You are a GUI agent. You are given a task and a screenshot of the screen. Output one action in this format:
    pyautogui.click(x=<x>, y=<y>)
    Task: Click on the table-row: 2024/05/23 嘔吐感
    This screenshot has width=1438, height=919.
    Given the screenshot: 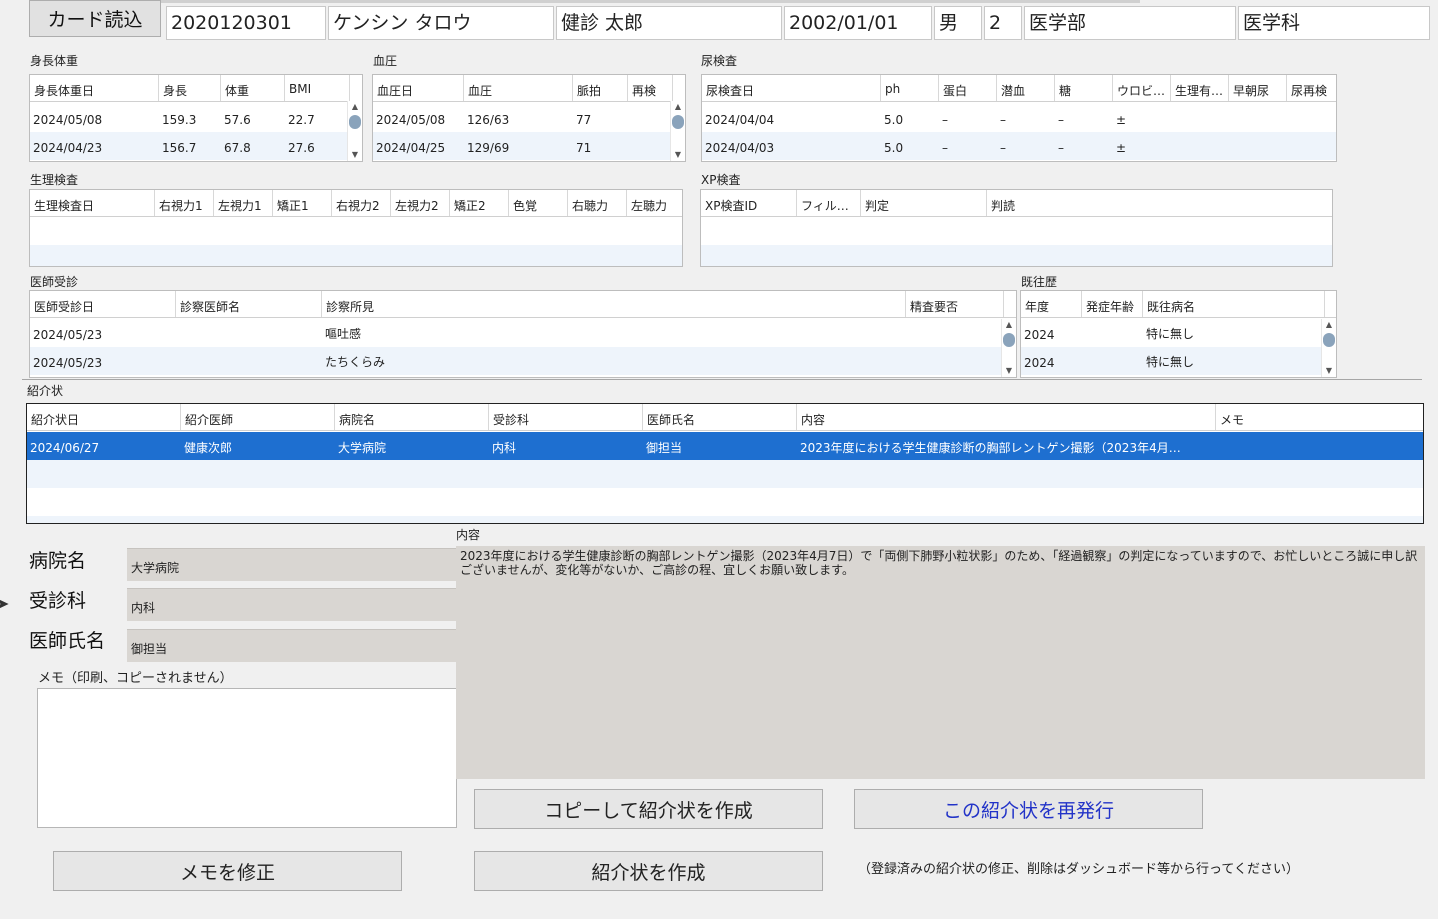 What is the action you would take?
    pyautogui.click(x=523, y=333)
    